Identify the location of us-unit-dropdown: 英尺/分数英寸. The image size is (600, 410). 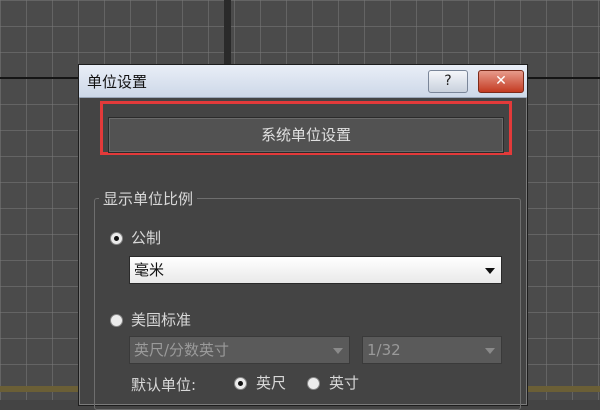
(239, 350).